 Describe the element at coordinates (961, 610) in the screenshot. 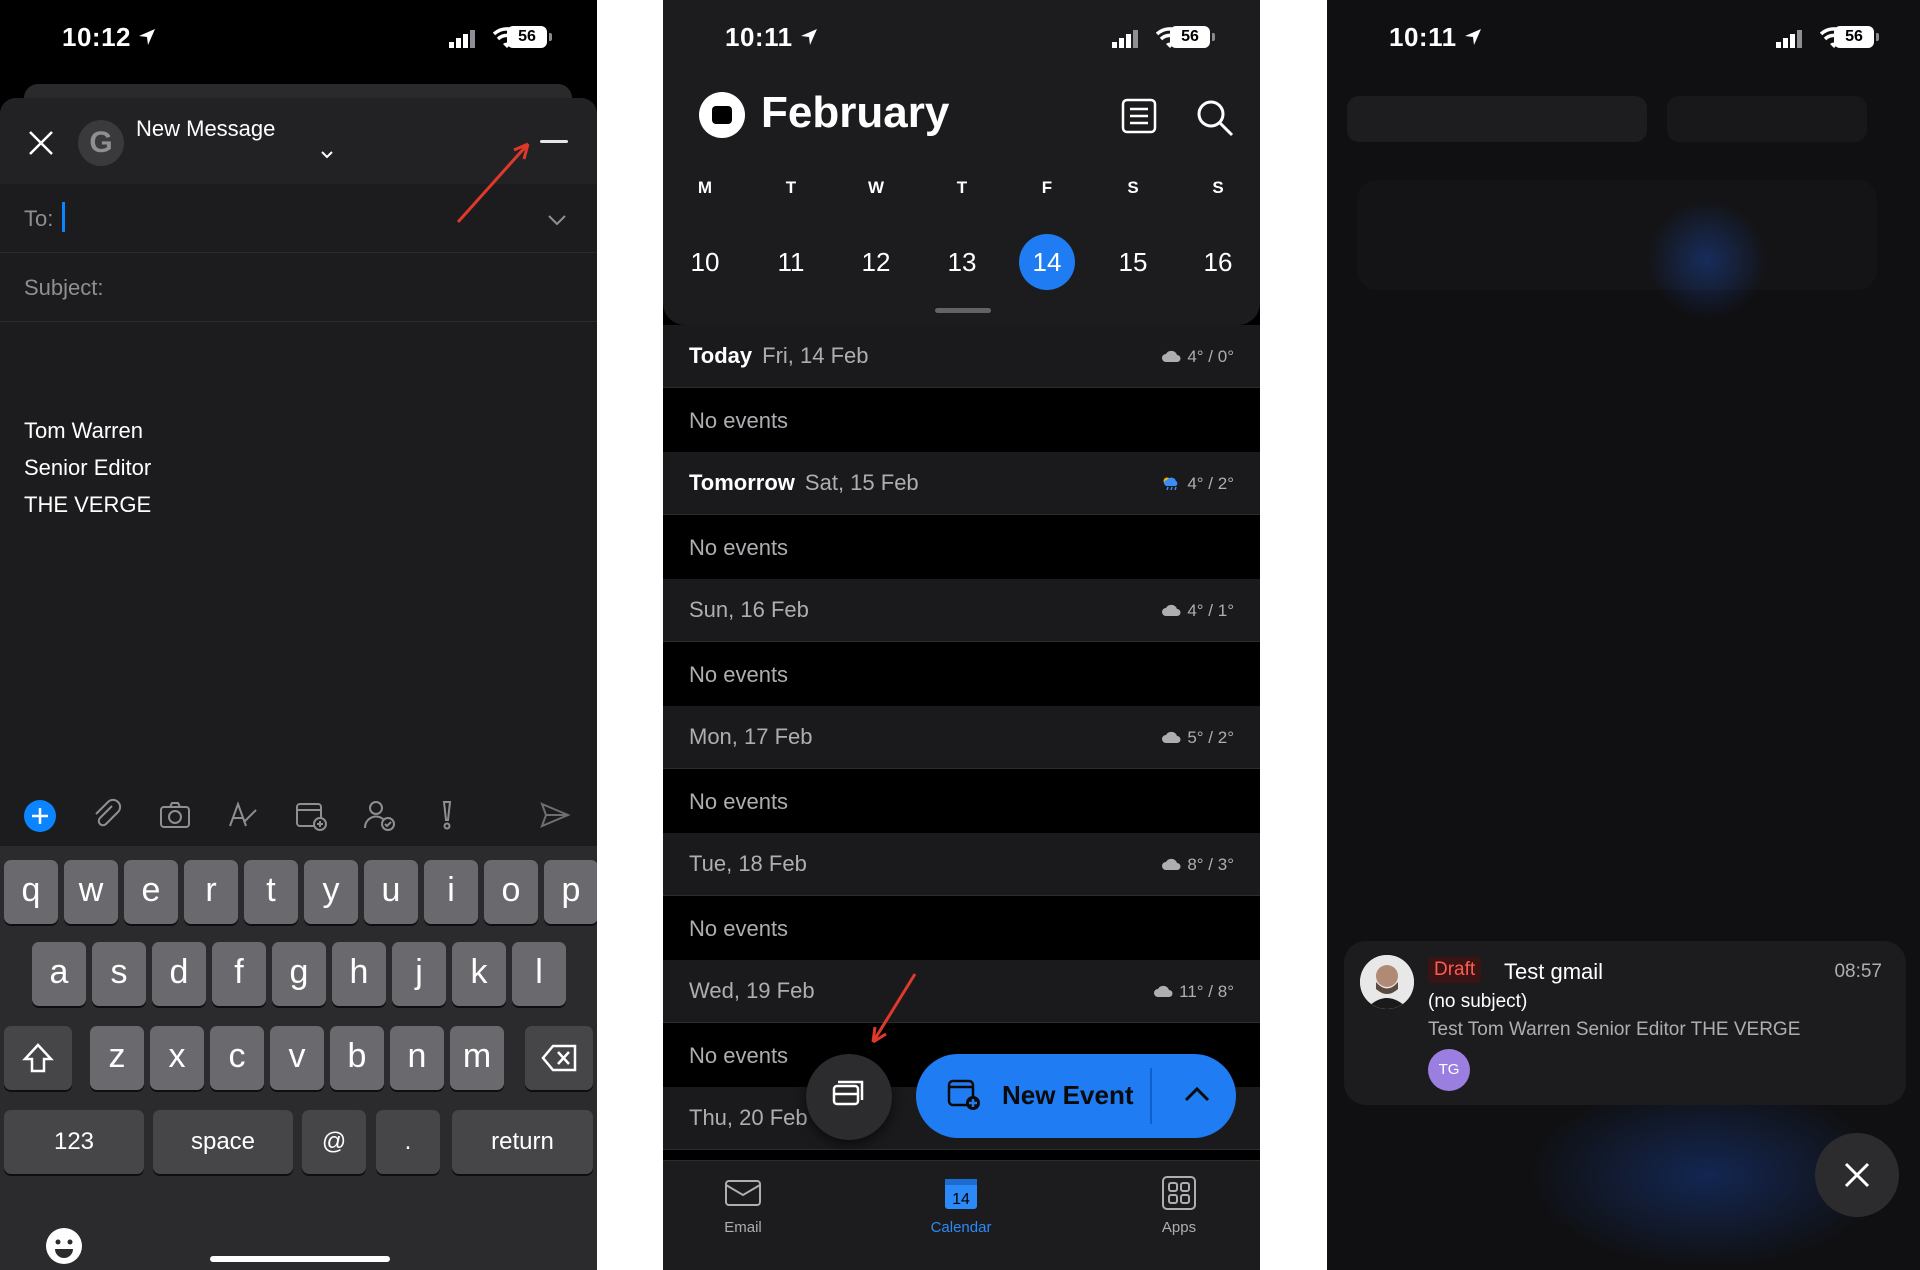

I see `day-header: Sun, 16 Feb 4° / 1°` at that location.